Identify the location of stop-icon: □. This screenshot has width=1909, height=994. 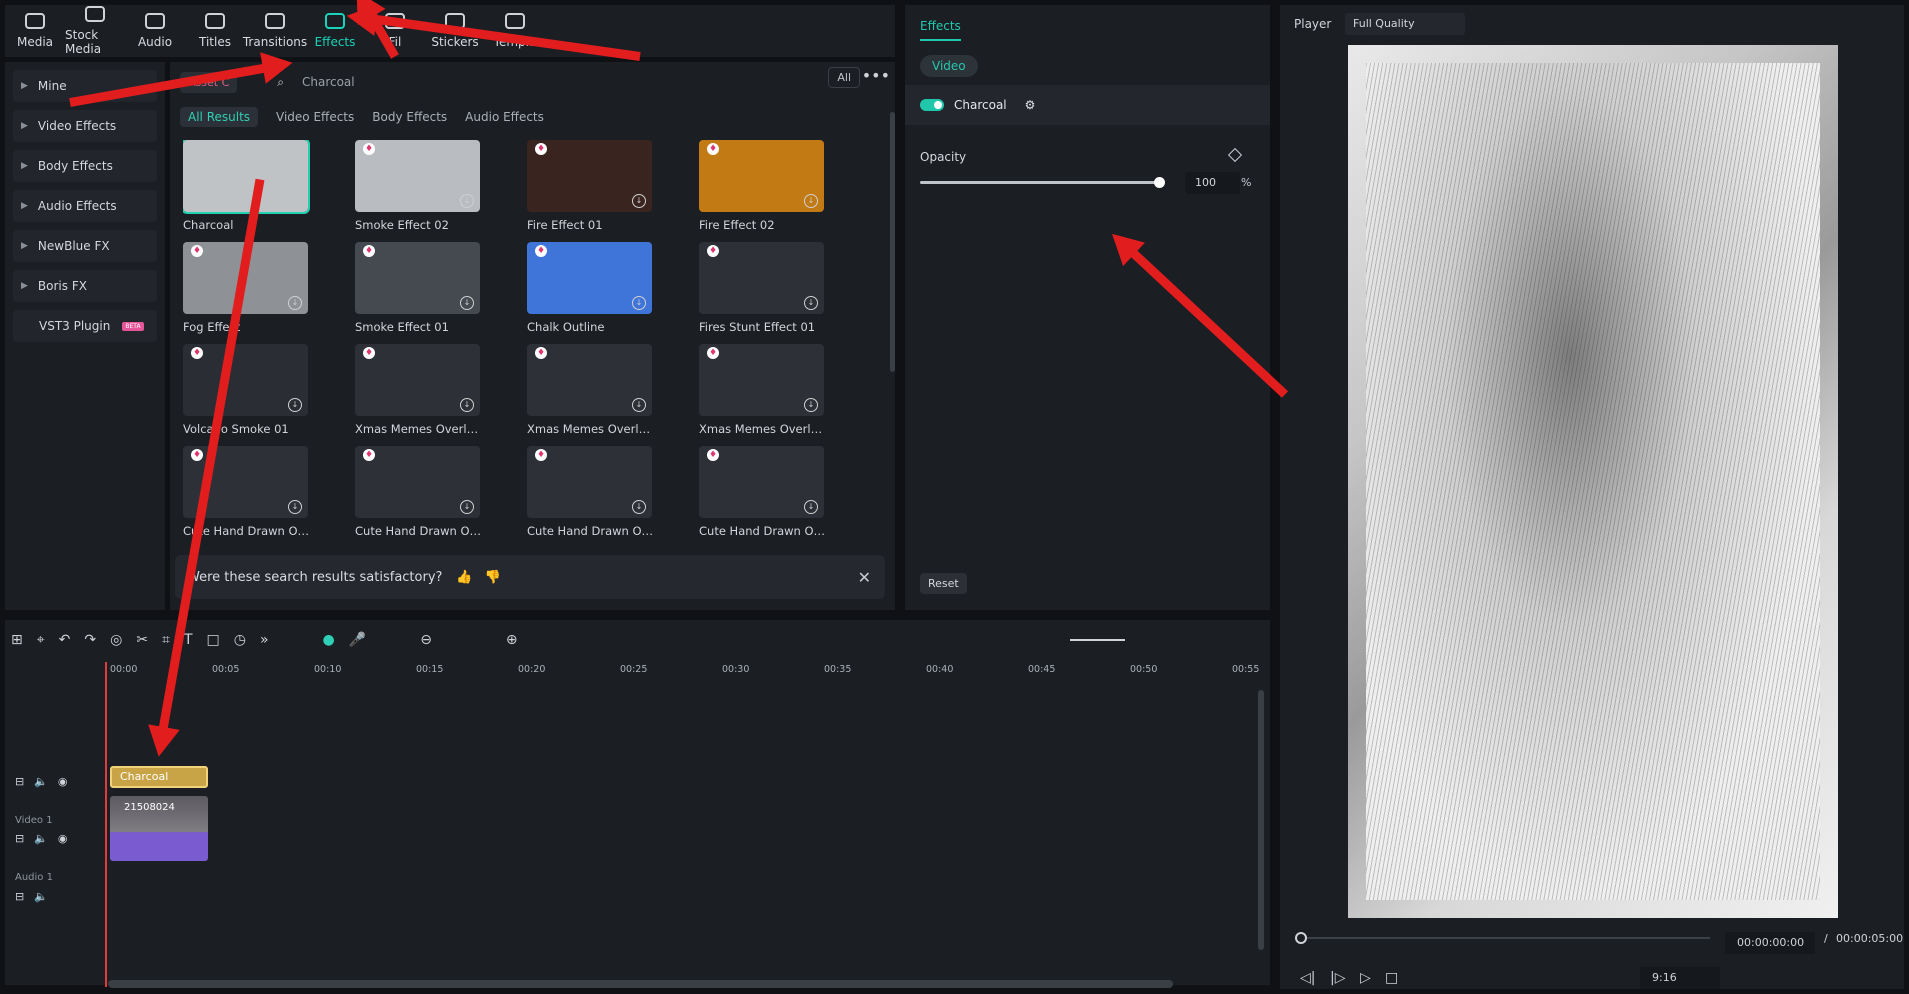
(1391, 978).